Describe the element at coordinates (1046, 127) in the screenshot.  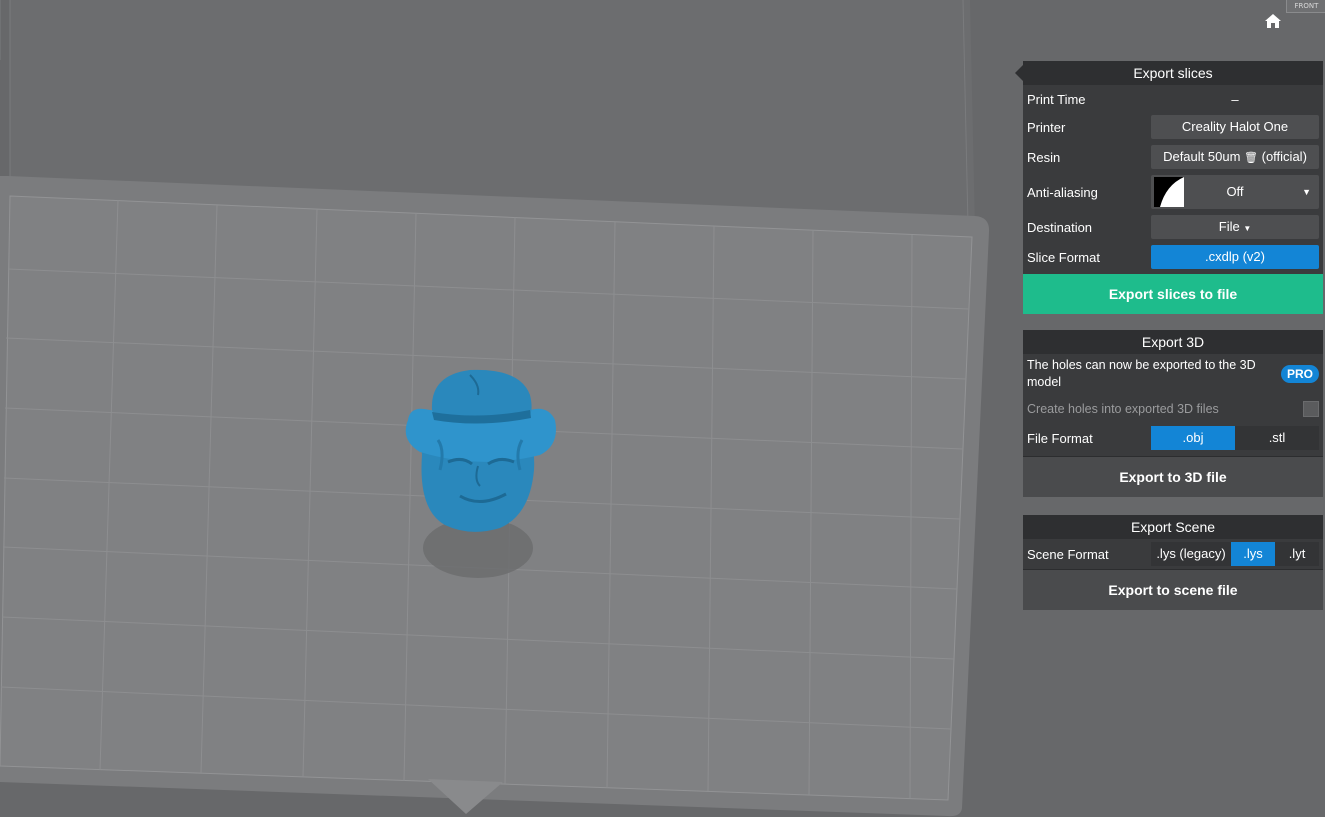
I see `printer-label: Printer` at that location.